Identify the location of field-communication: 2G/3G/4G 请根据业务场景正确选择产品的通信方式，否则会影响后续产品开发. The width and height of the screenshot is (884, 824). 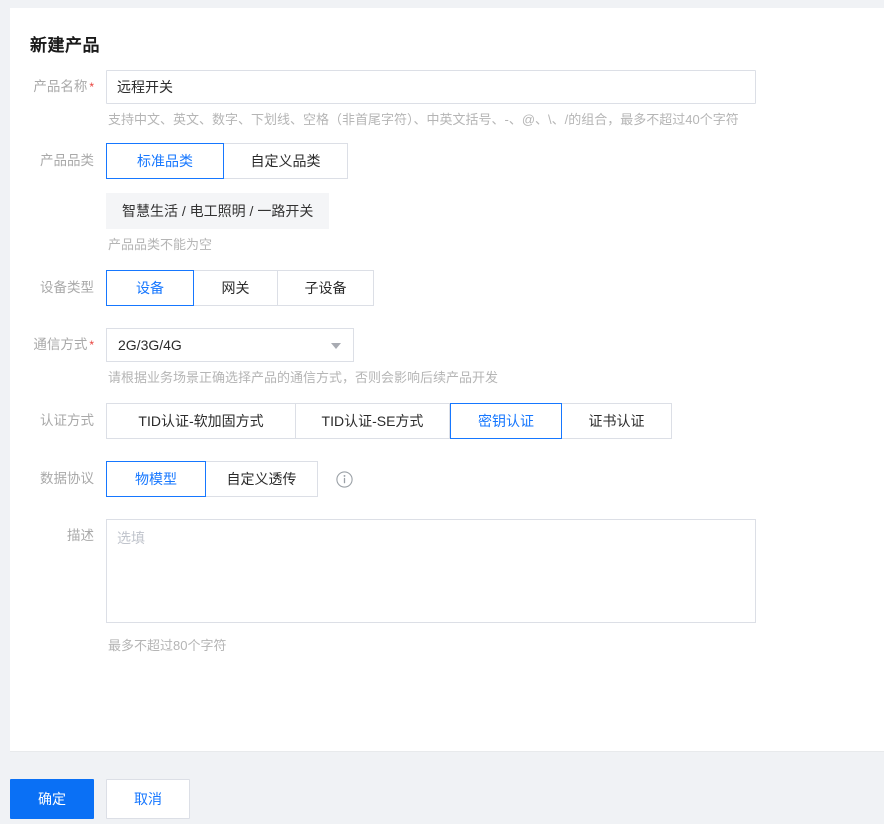
(495, 357).